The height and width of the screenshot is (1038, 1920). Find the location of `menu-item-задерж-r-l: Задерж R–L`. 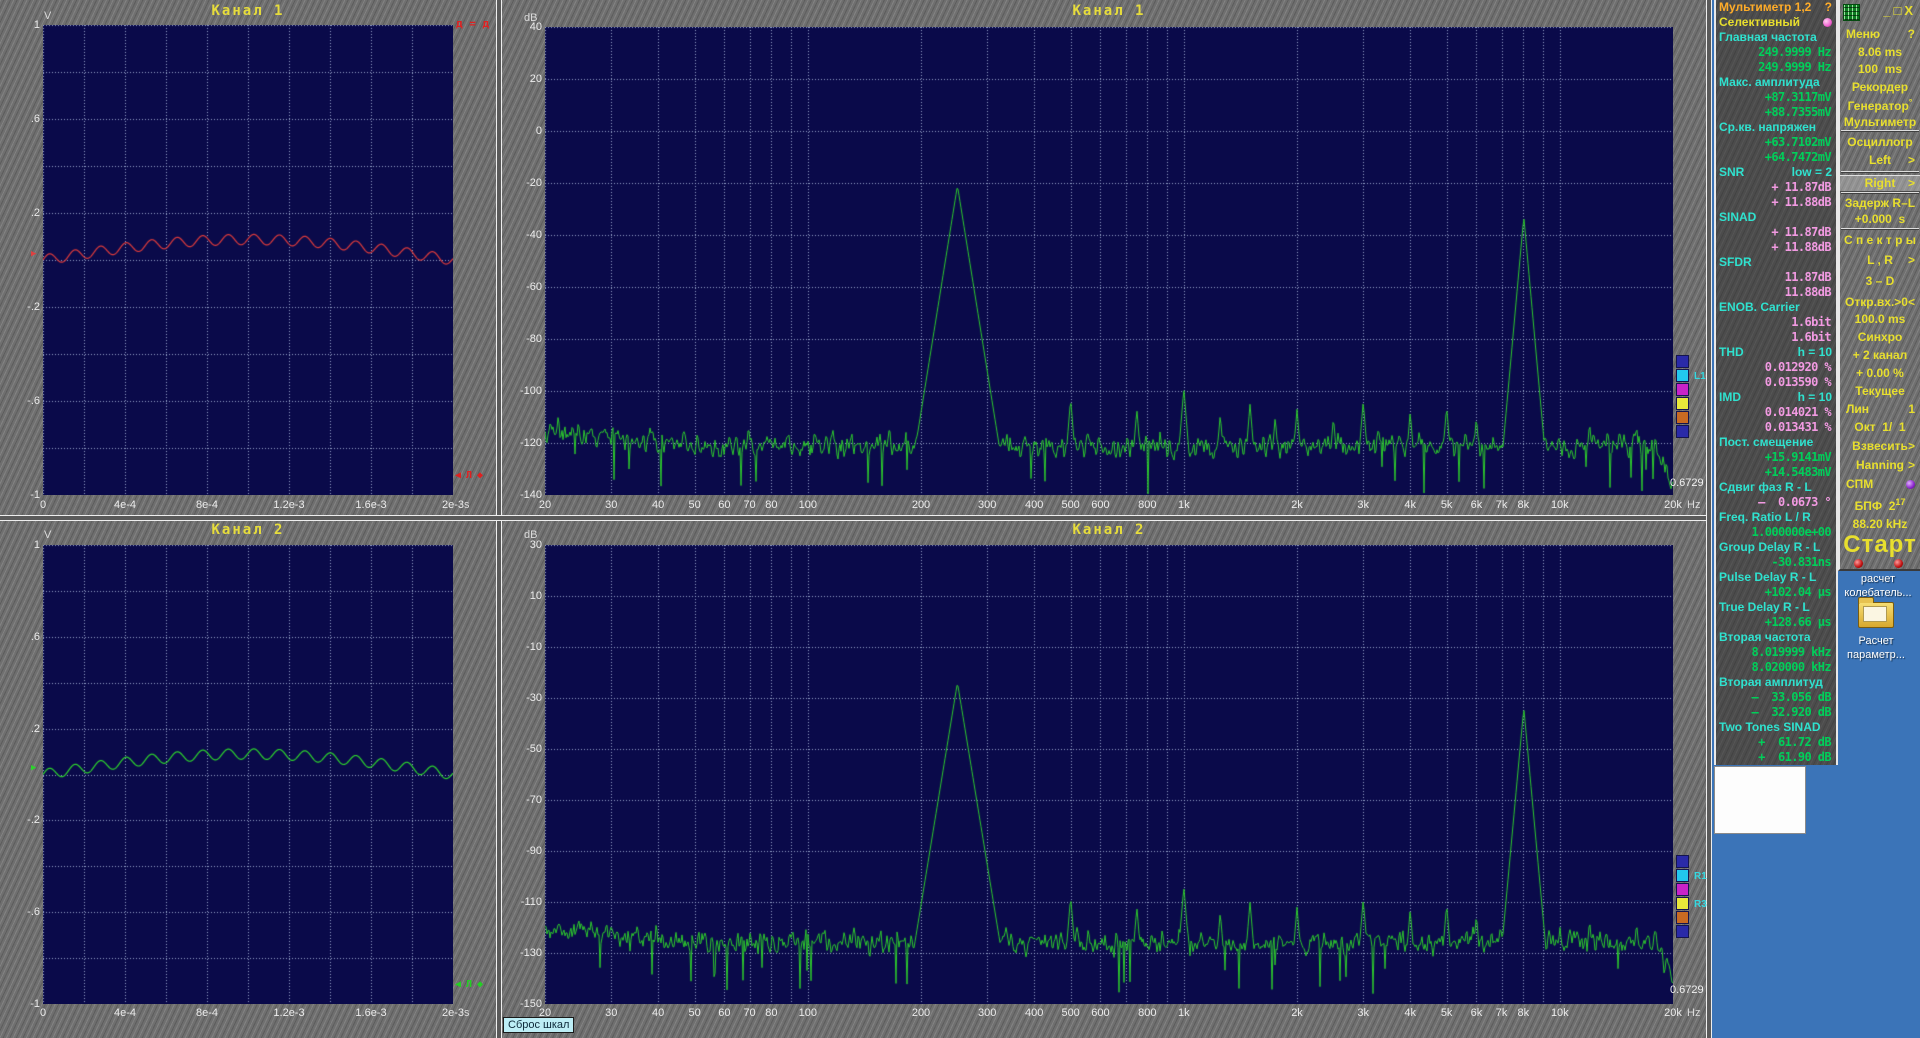

menu-item-задерж-r-l: Задерж R–L is located at coordinates (1880, 204).